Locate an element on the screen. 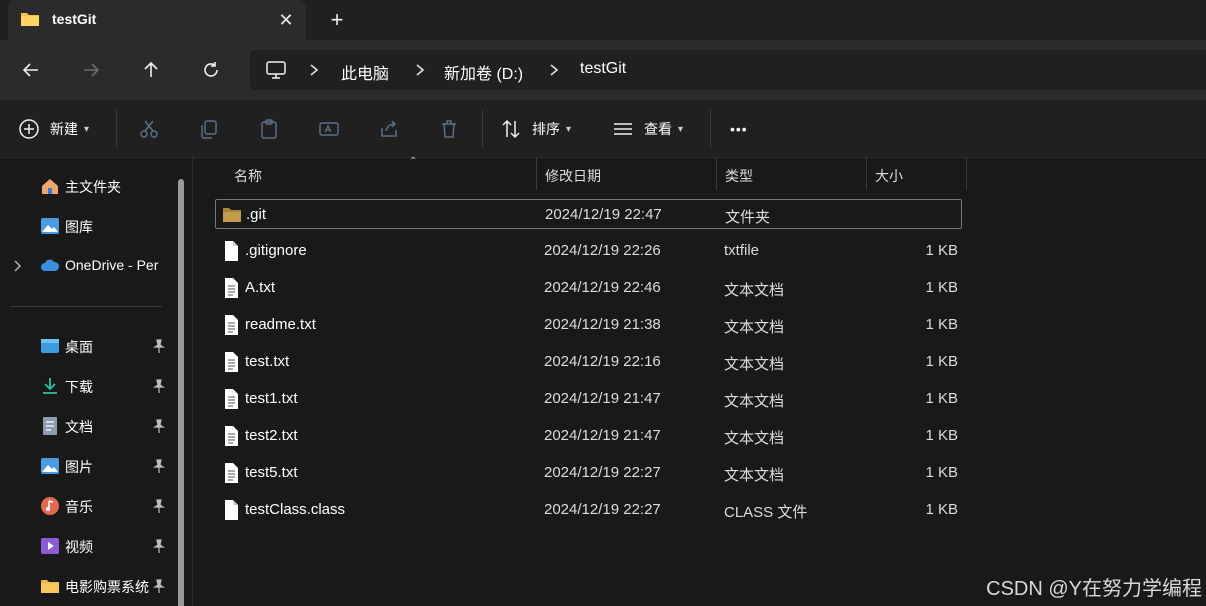  column-header-label: 名称 is located at coordinates (248, 176).